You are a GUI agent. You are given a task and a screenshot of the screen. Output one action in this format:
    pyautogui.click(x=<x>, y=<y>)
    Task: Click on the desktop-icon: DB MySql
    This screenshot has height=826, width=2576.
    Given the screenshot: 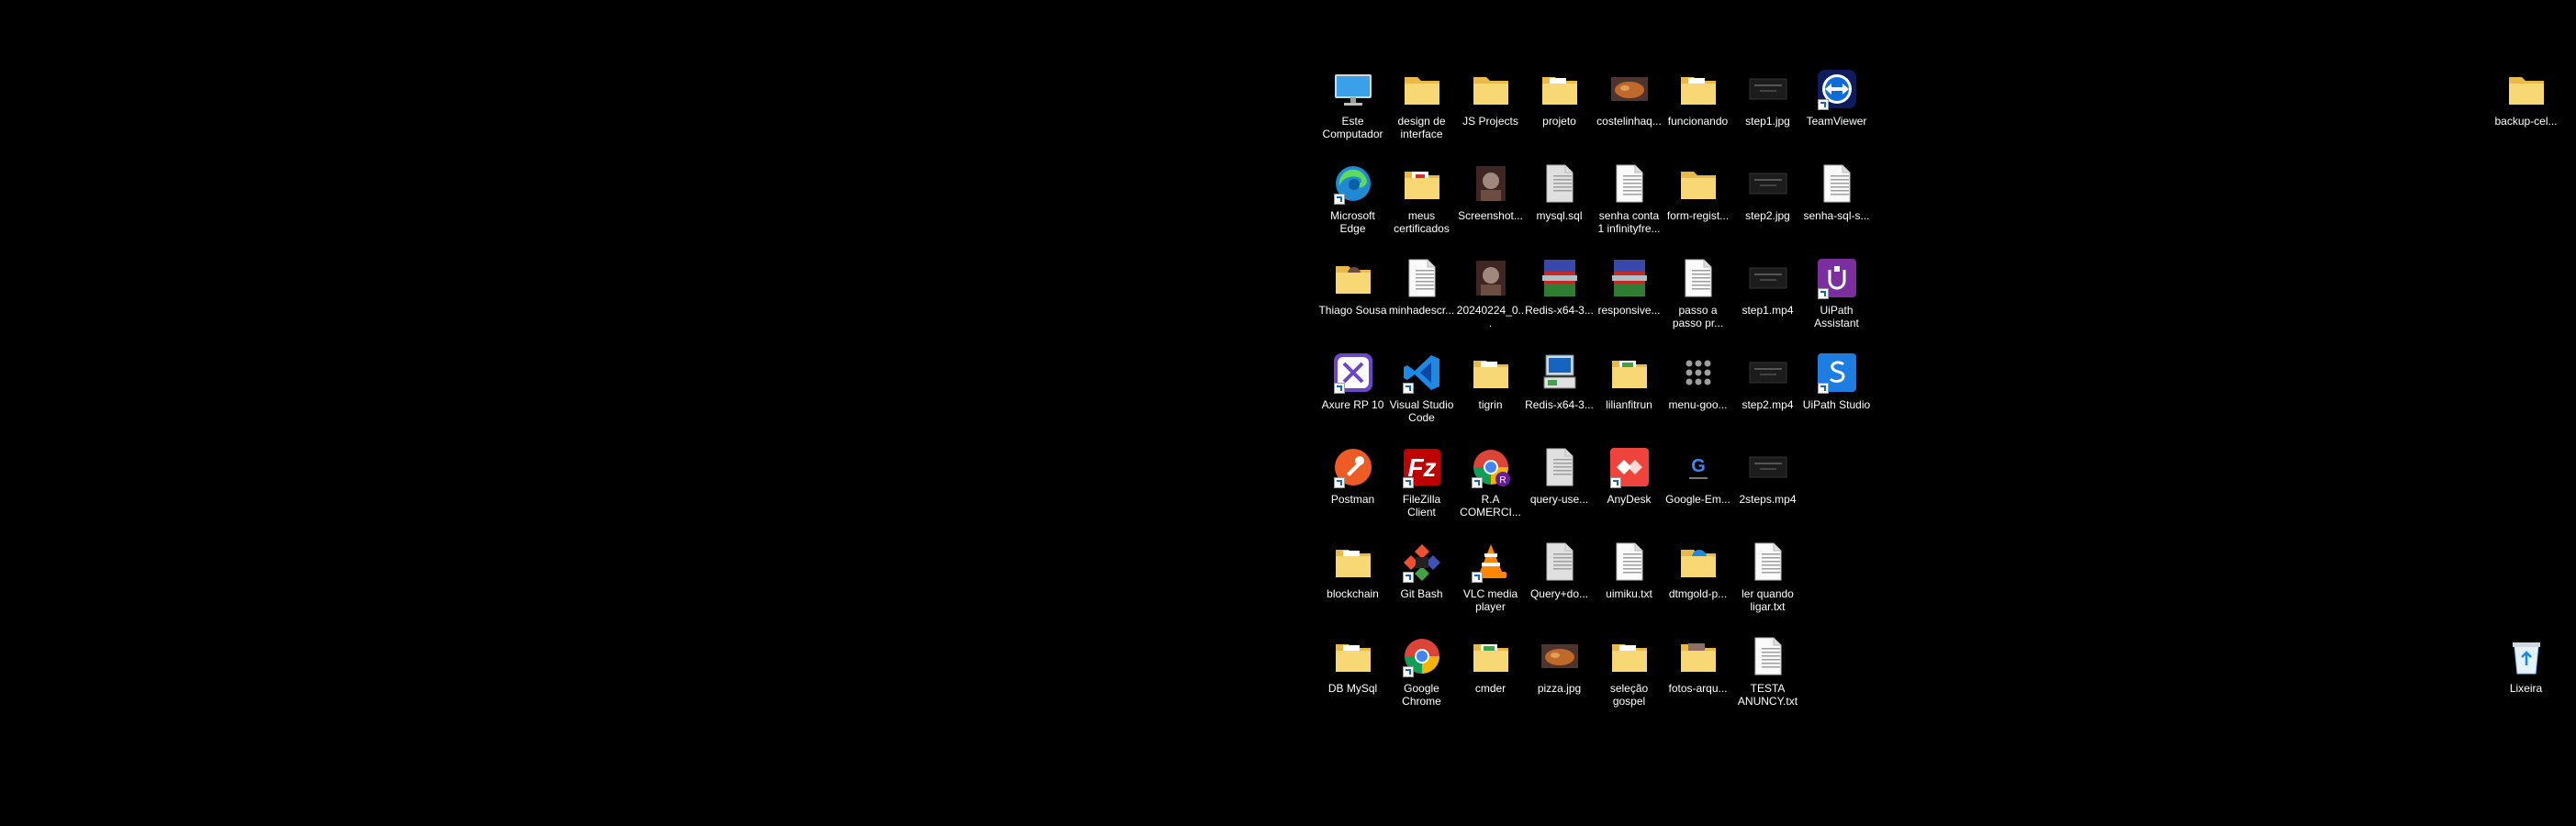 What is the action you would take?
    pyautogui.click(x=1352, y=676)
    